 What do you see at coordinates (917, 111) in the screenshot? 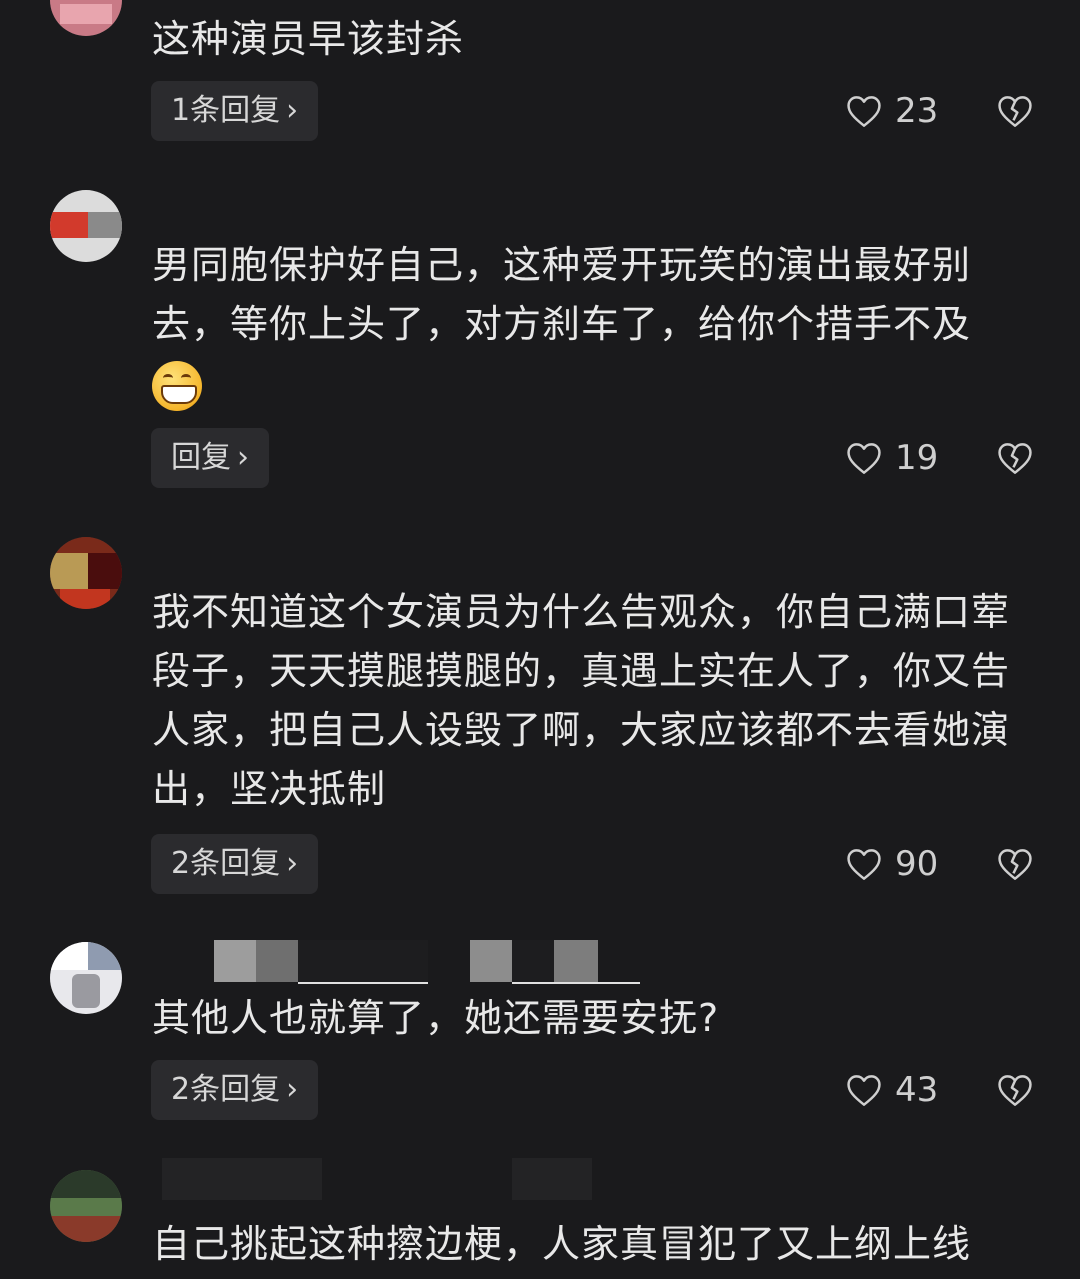
I see `like-count: 23` at bounding box center [917, 111].